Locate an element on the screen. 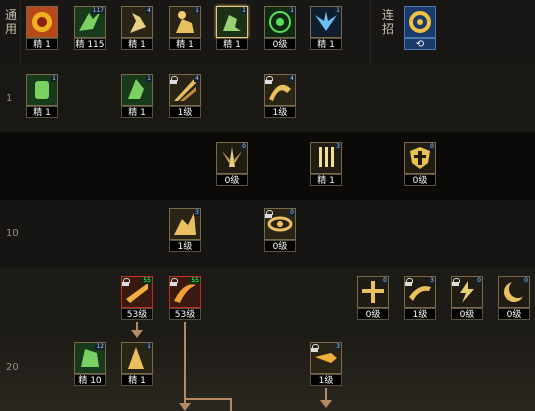 The height and width of the screenshot is (411, 535). skill-slot: 12 精 10 is located at coordinates (90, 364).